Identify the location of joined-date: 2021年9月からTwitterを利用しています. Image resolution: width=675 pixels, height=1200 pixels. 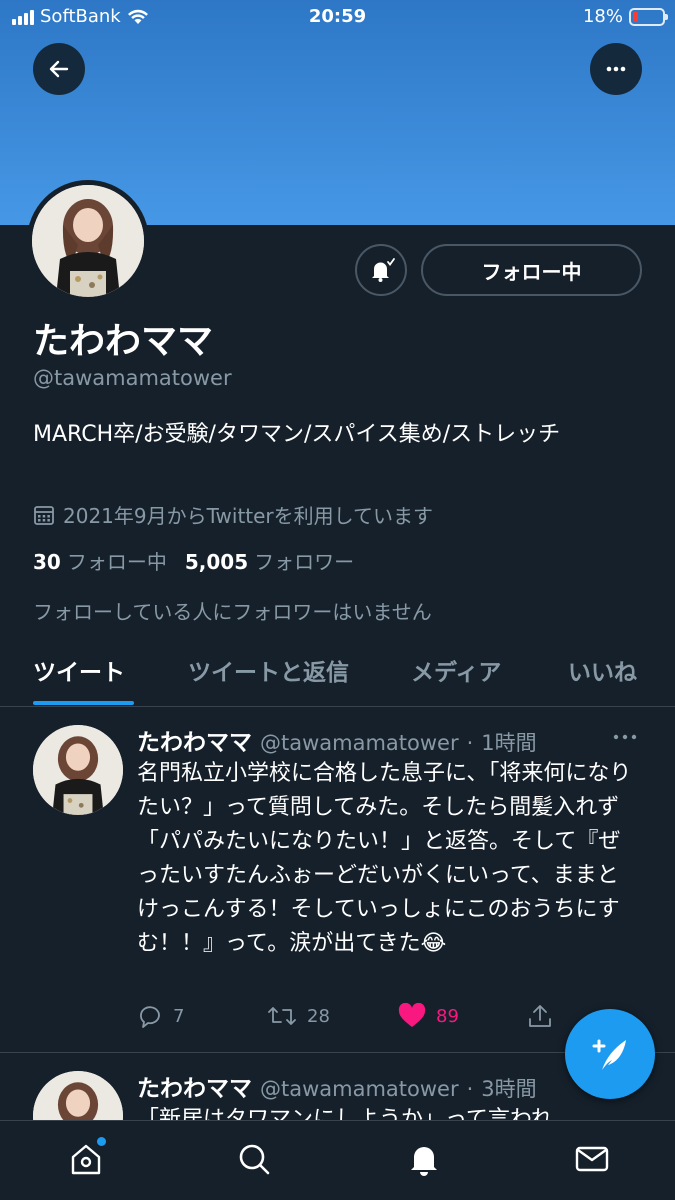
(233, 514).